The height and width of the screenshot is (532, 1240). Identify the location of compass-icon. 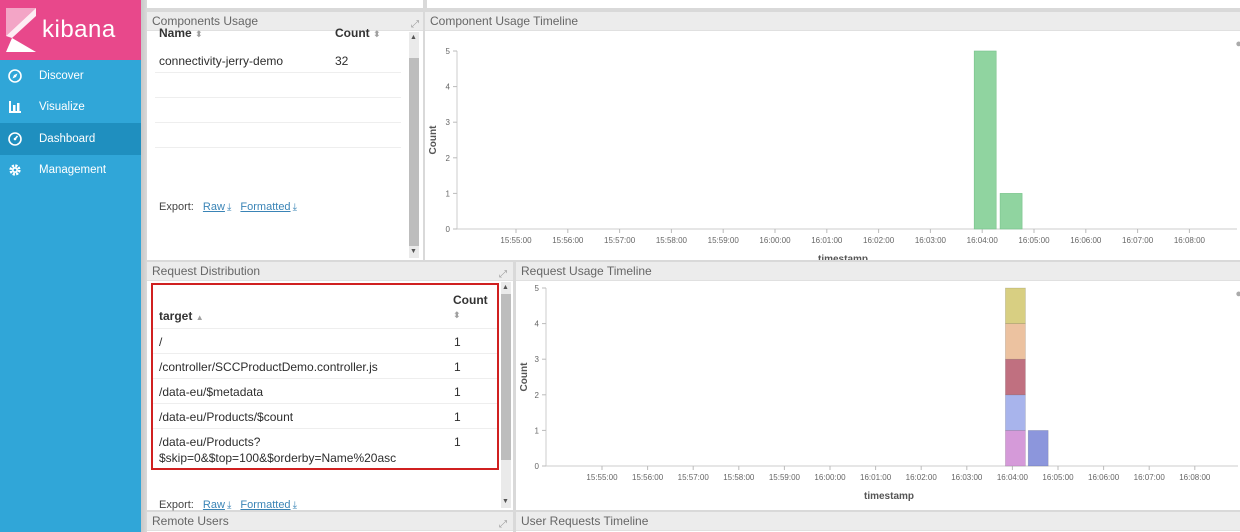
(15, 75).